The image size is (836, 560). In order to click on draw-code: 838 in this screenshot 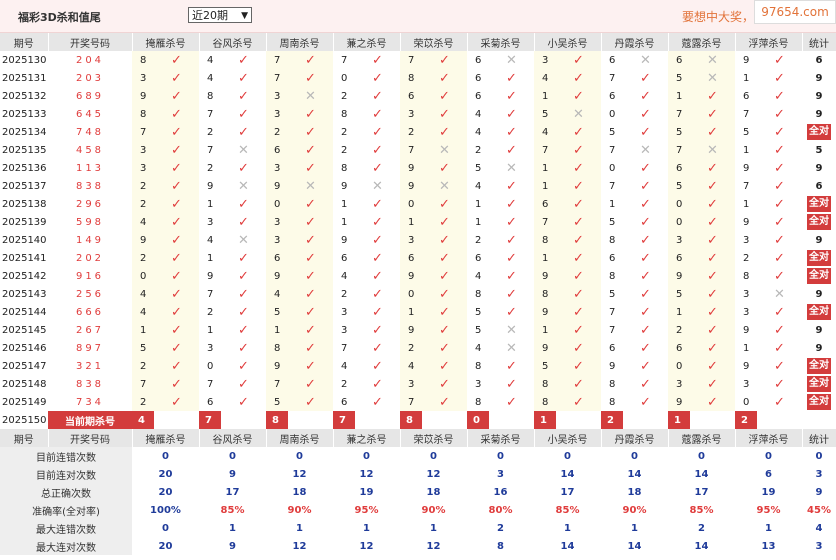, I will do `click(90, 186)`.